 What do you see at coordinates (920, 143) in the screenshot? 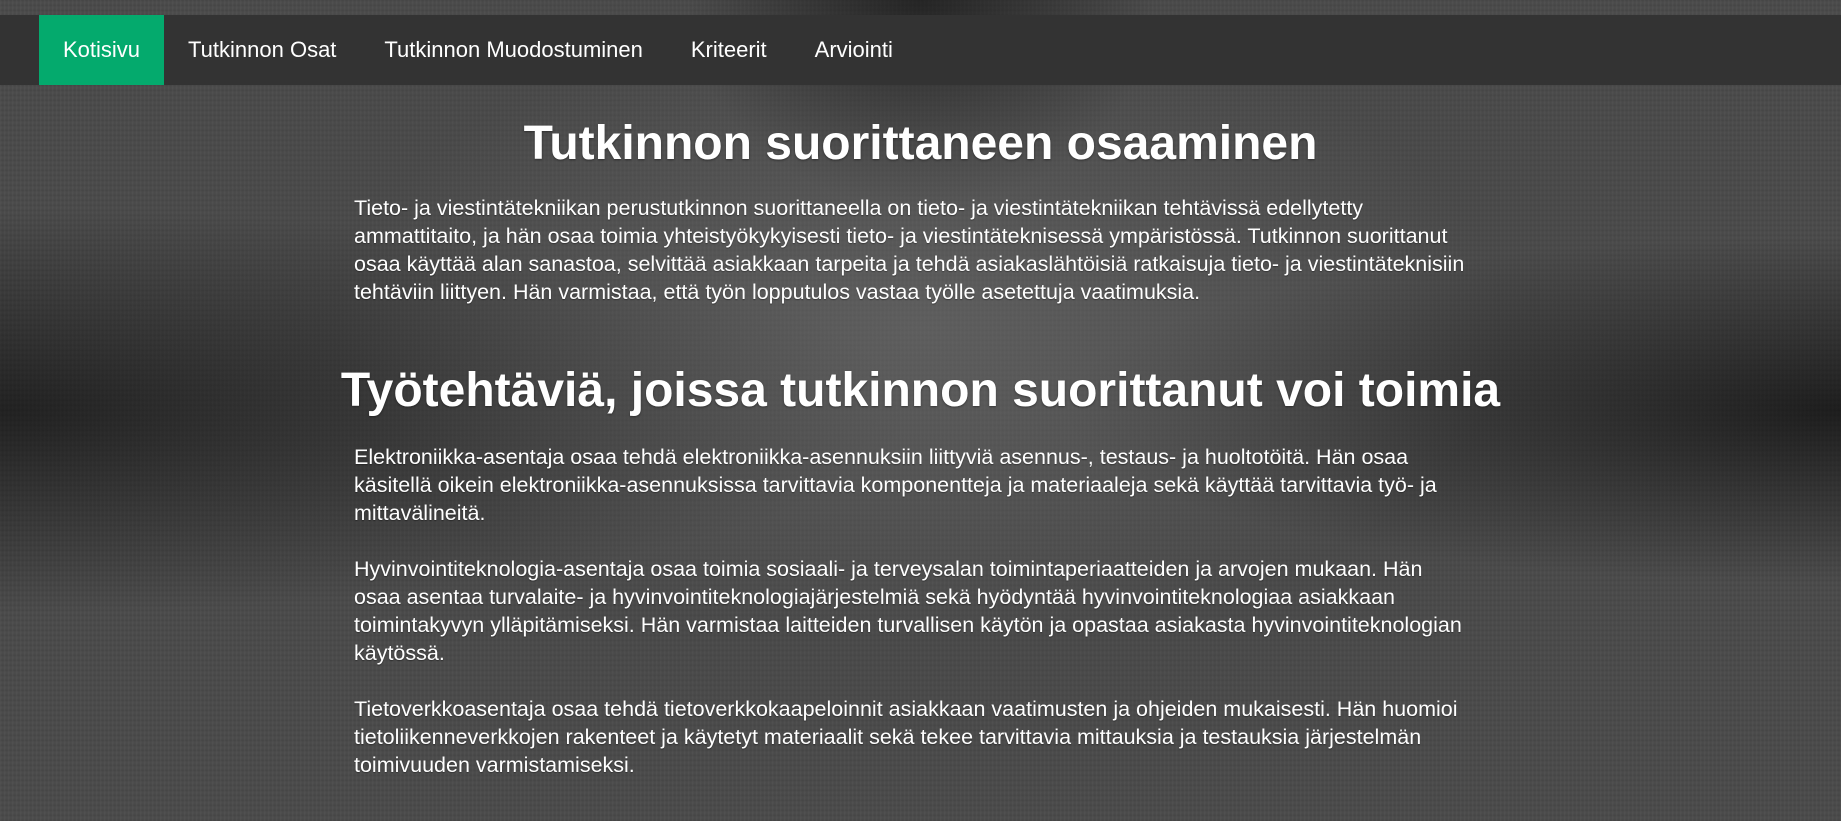
I see `competence-heading: Tutkinnon suorittaneen osaaminen` at bounding box center [920, 143].